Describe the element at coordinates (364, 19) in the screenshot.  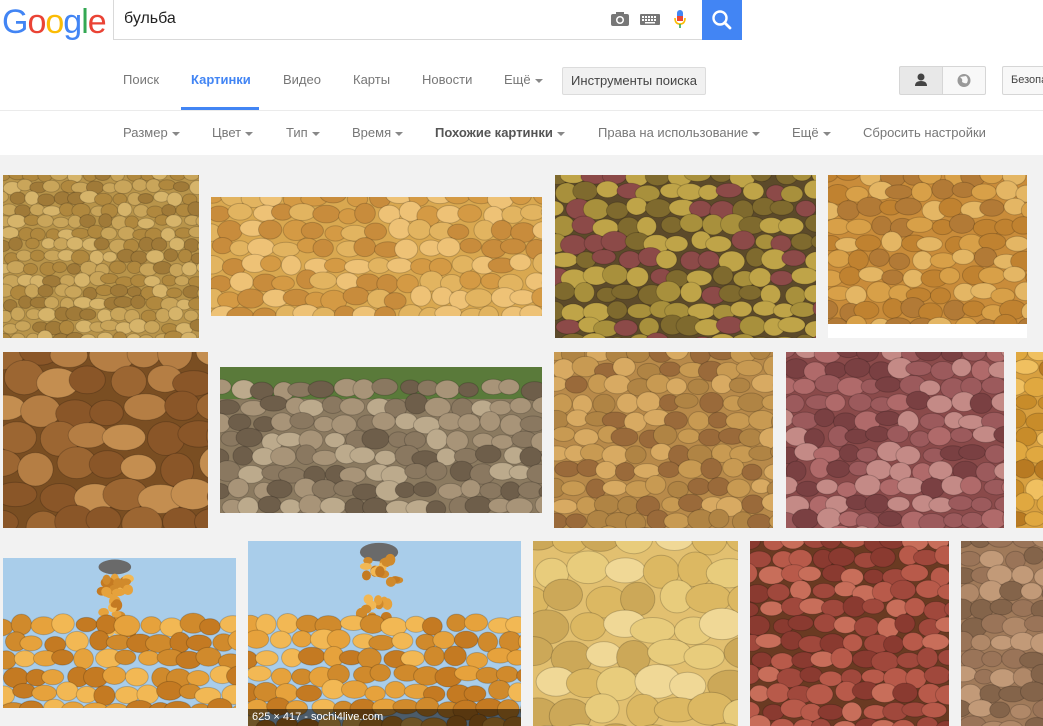
I see `search-input` at that location.